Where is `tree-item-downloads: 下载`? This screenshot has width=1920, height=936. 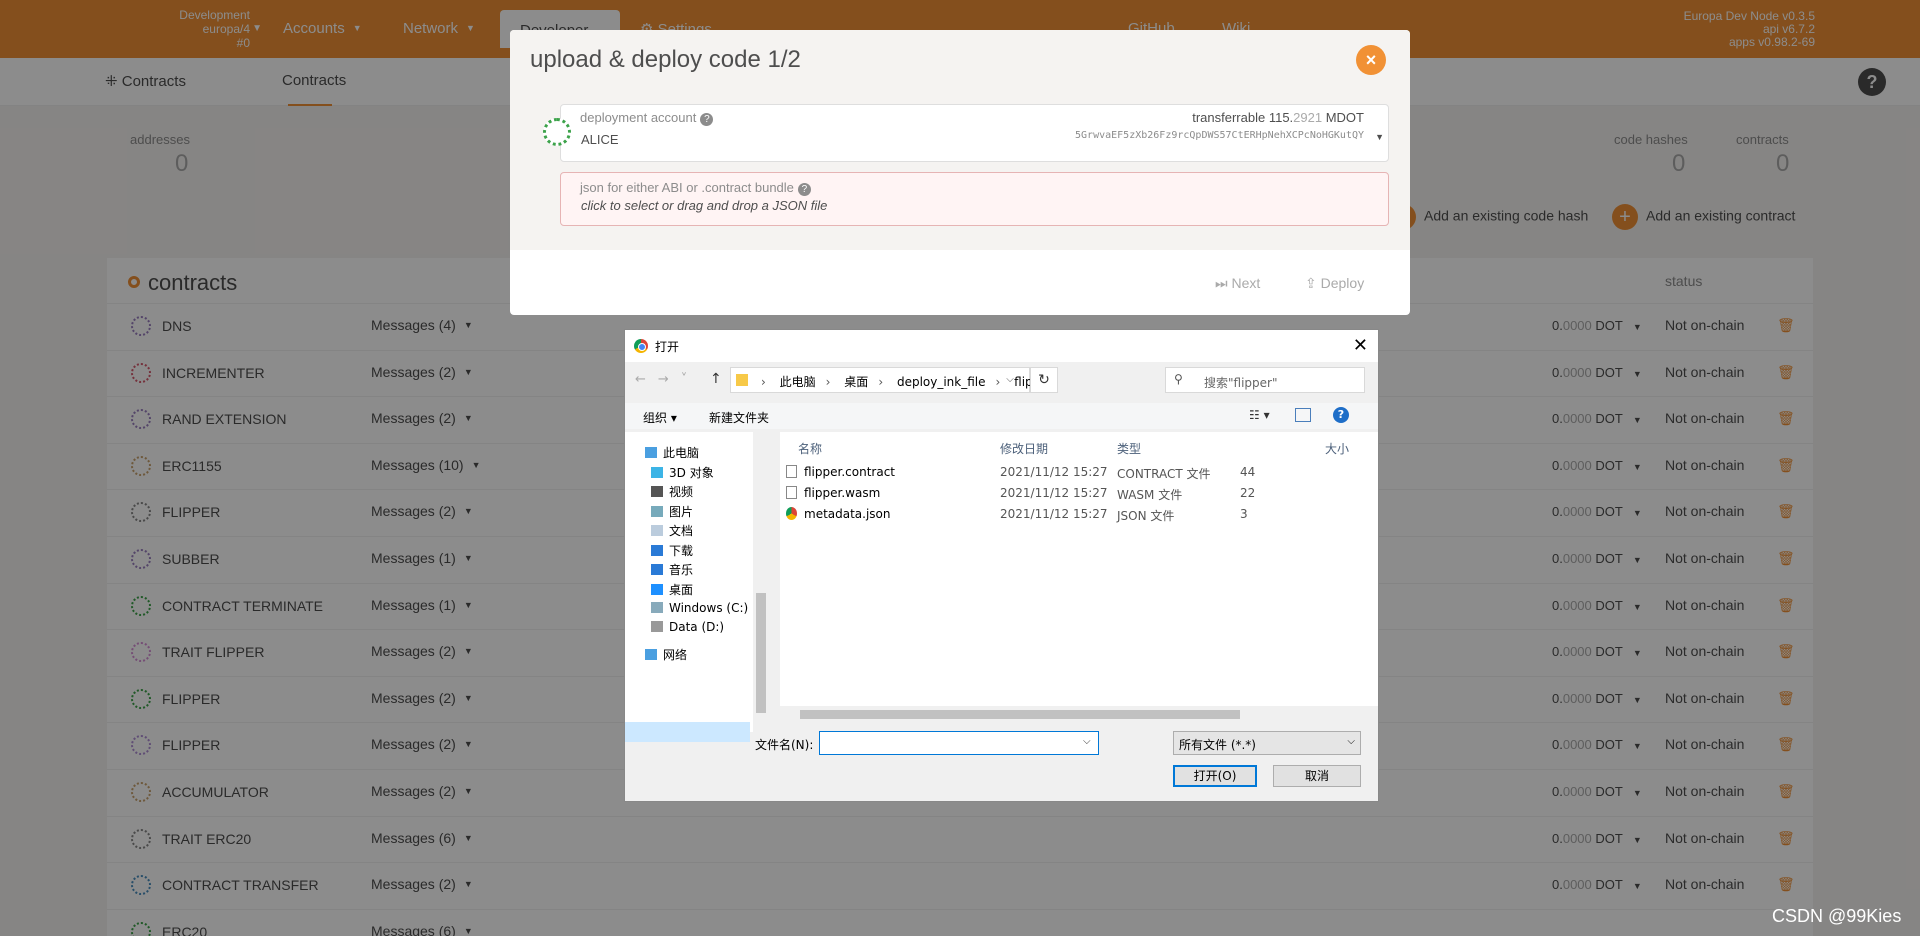
tree-item-downloads: 下载 is located at coordinates (672, 550).